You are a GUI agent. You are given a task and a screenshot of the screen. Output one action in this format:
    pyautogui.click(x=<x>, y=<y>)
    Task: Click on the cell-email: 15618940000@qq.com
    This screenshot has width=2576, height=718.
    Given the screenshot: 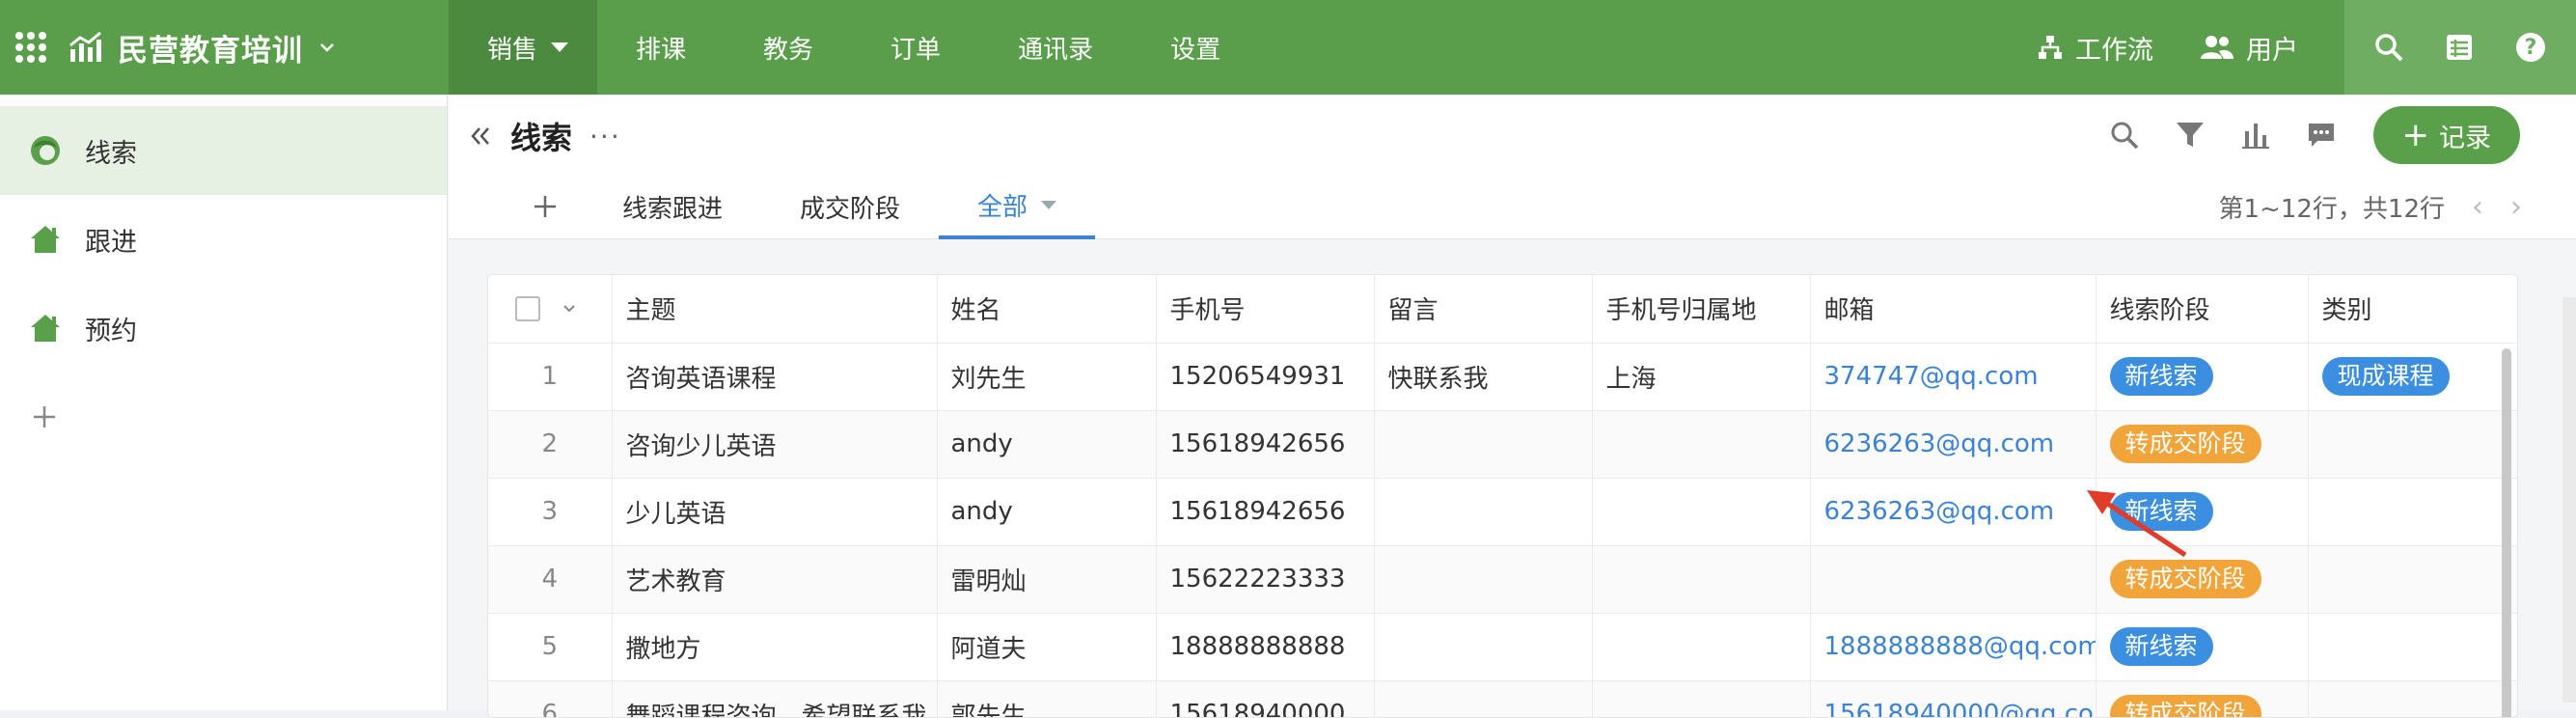 What is the action you would take?
    pyautogui.click(x=1953, y=698)
    